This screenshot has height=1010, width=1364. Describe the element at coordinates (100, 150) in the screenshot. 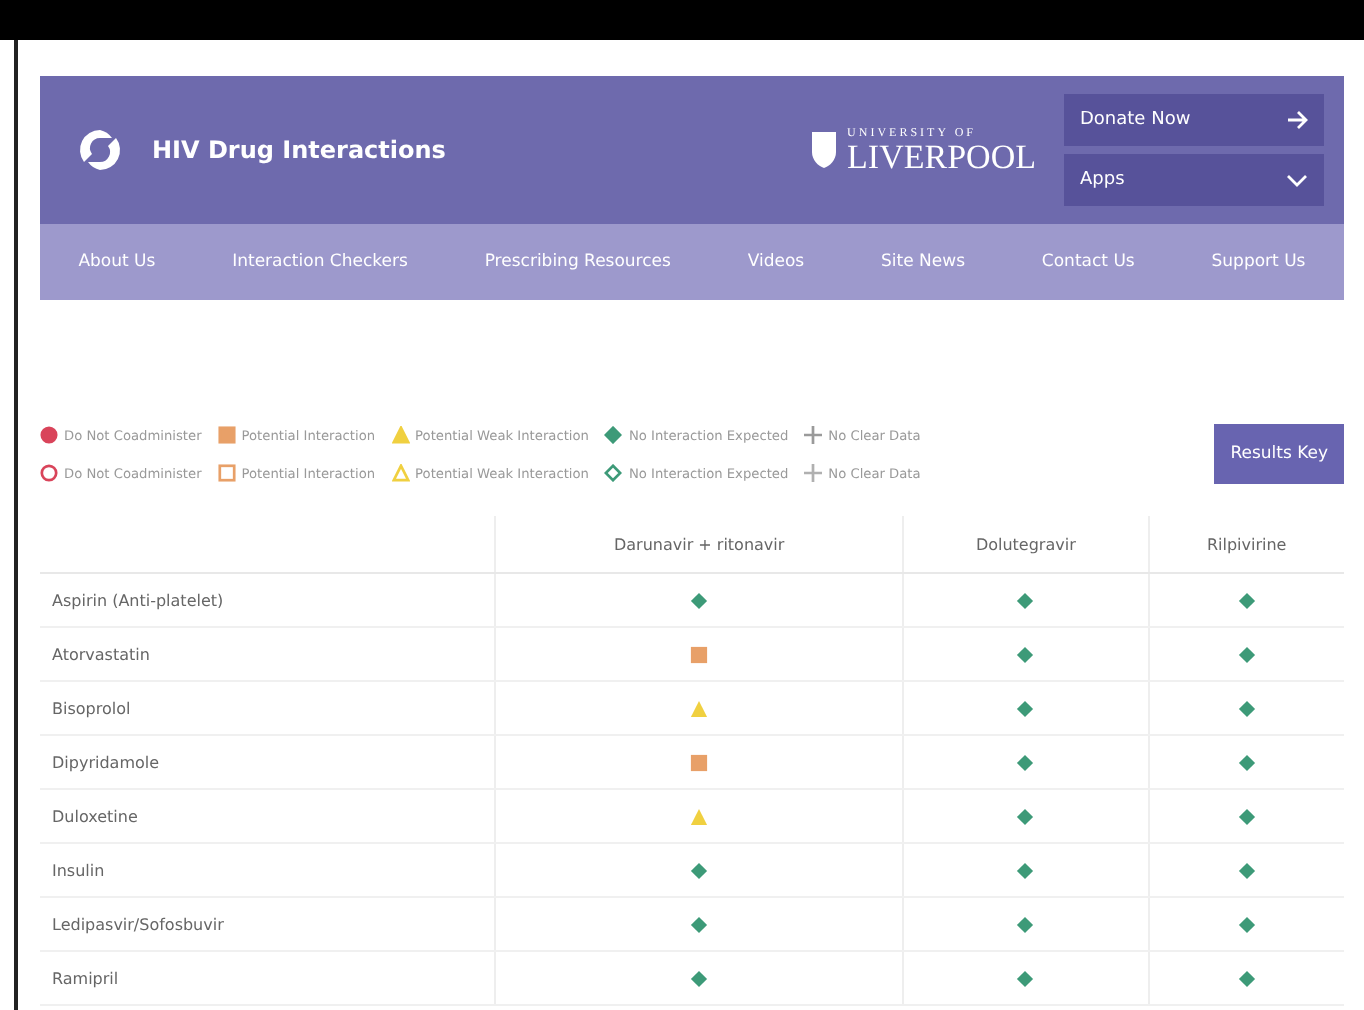

I see `swirl-logo-icon` at that location.